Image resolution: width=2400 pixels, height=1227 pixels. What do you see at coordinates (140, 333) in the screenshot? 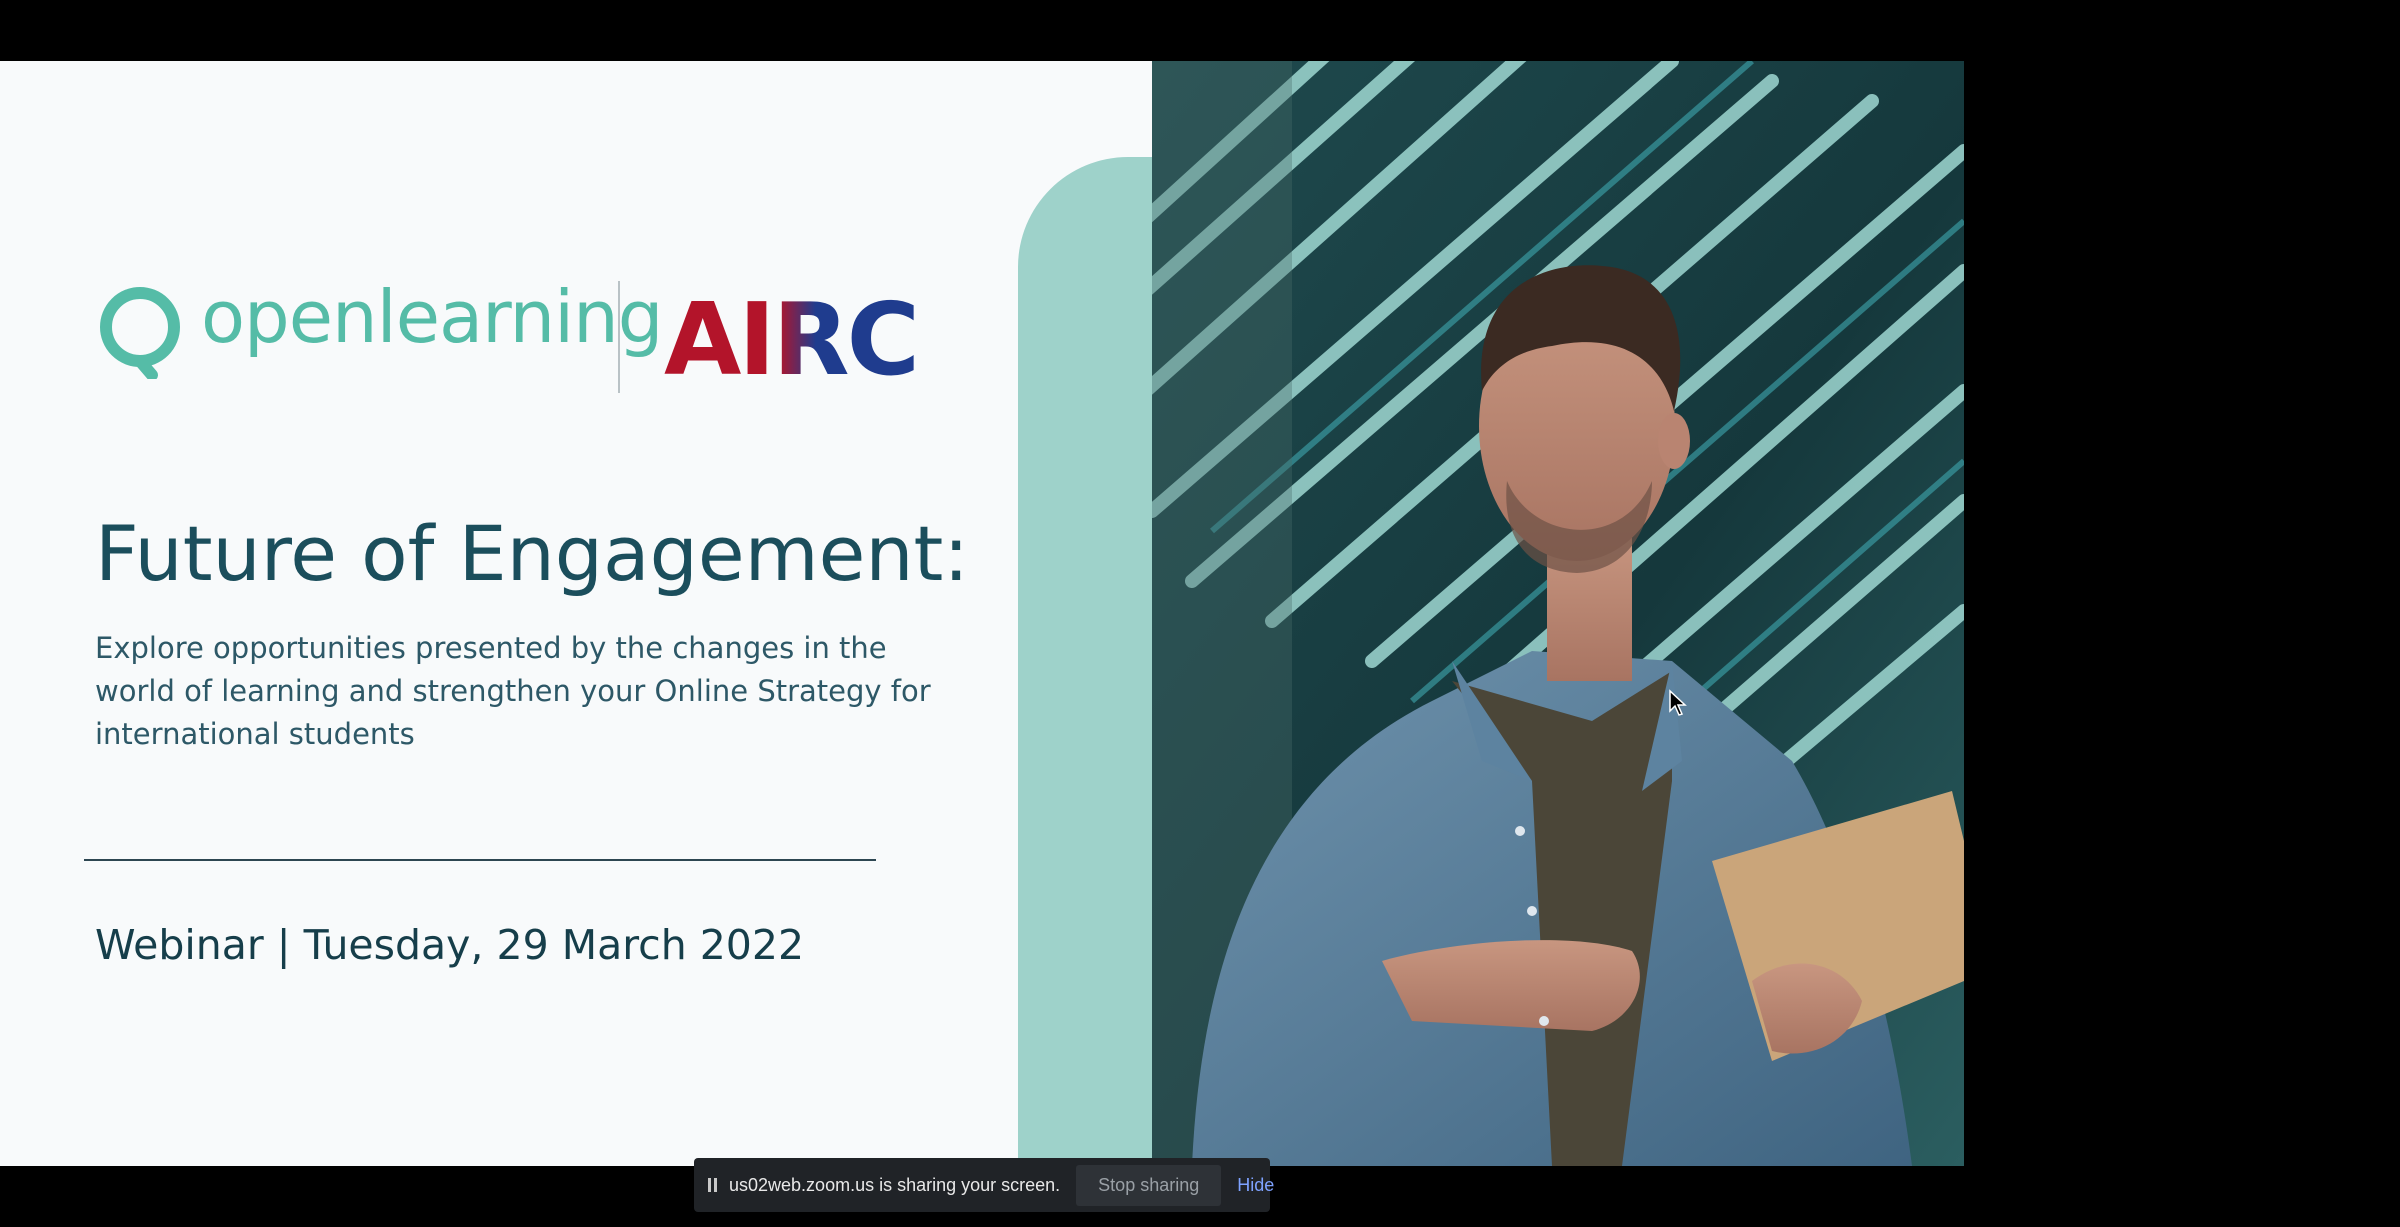
I see `openlearning-logo-icon` at bounding box center [140, 333].